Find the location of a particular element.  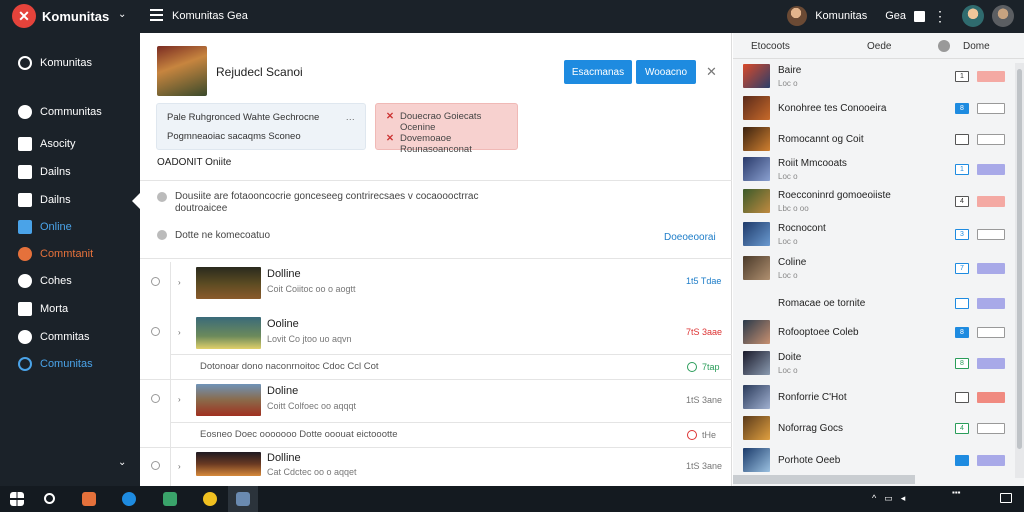

network-icon: ▭ is located at coordinates (888, 498).